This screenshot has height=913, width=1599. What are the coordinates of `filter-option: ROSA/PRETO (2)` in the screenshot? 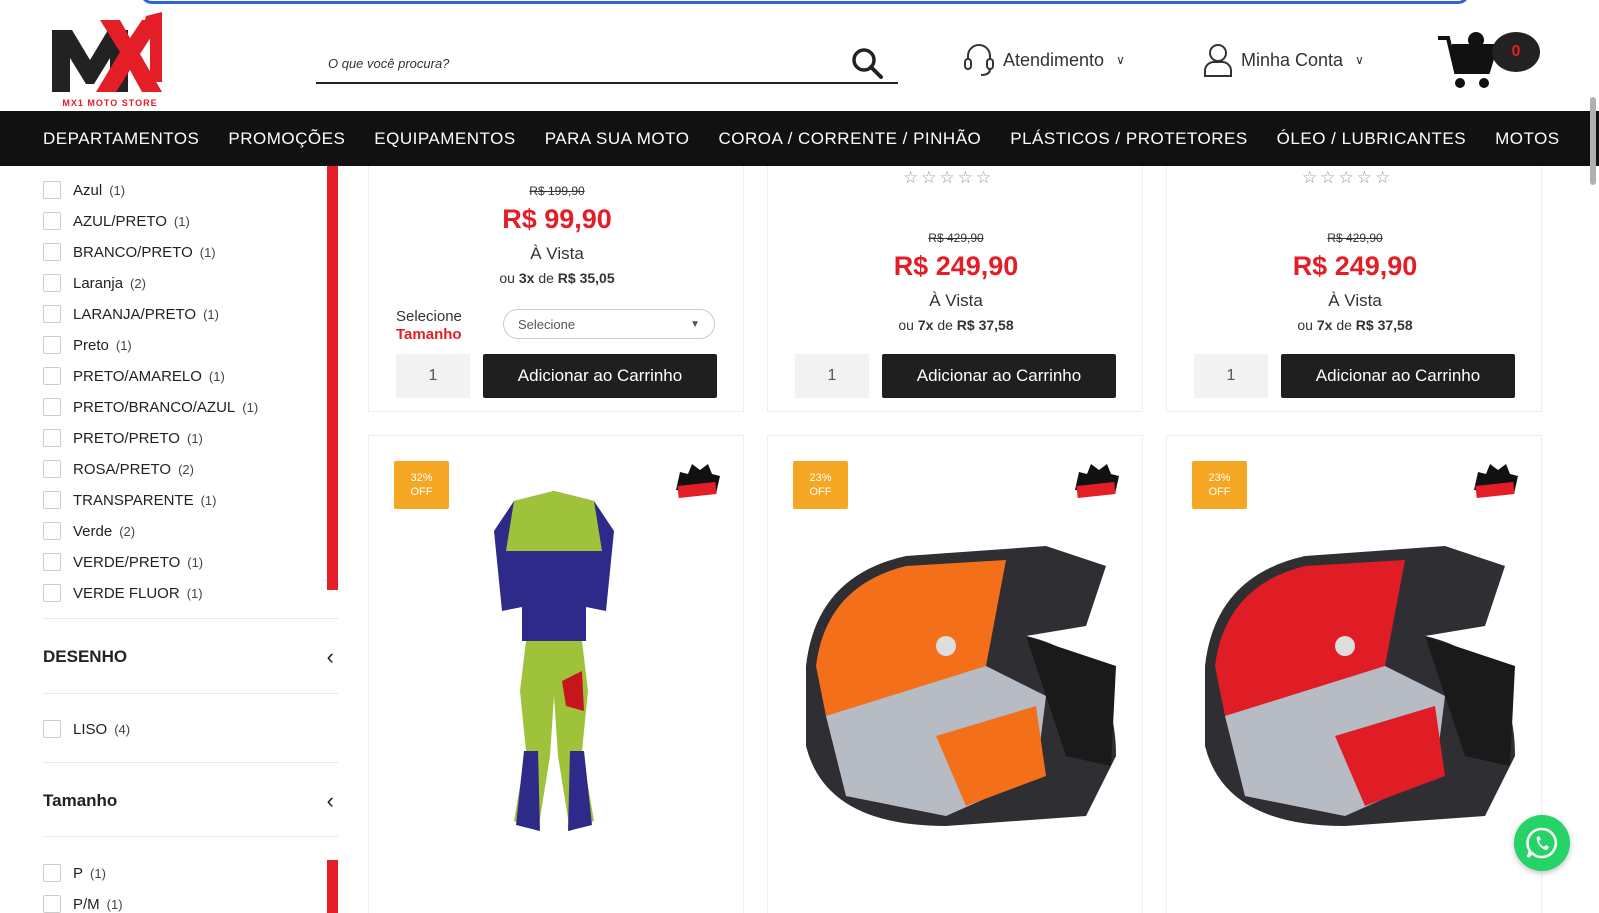 It's located at (118, 469).